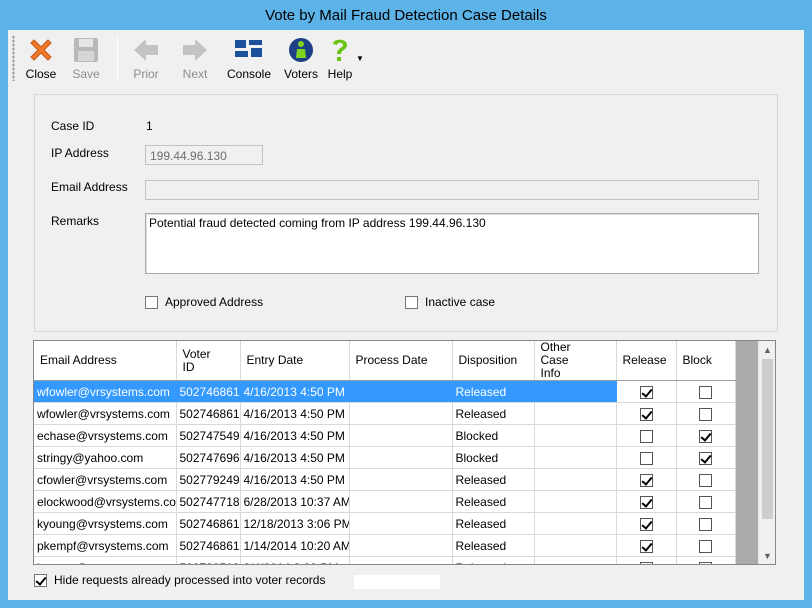  Describe the element at coordinates (208, 361) in the screenshot. I see `column-header-voter-id: Voter ID` at that location.